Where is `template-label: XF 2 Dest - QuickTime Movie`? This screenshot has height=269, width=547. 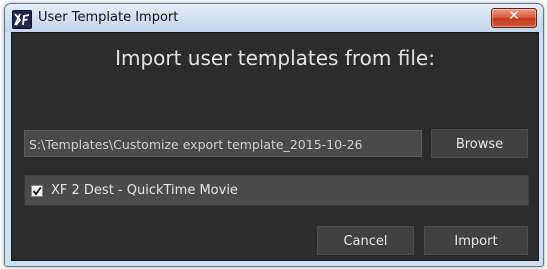
template-label: XF 2 Dest - QuickTime Movie is located at coordinates (144, 190).